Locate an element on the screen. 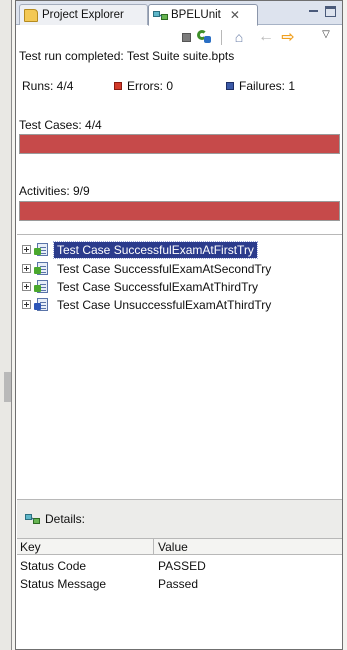 The height and width of the screenshot is (650, 347). table-row: Status Code PASSED is located at coordinates (179, 567).